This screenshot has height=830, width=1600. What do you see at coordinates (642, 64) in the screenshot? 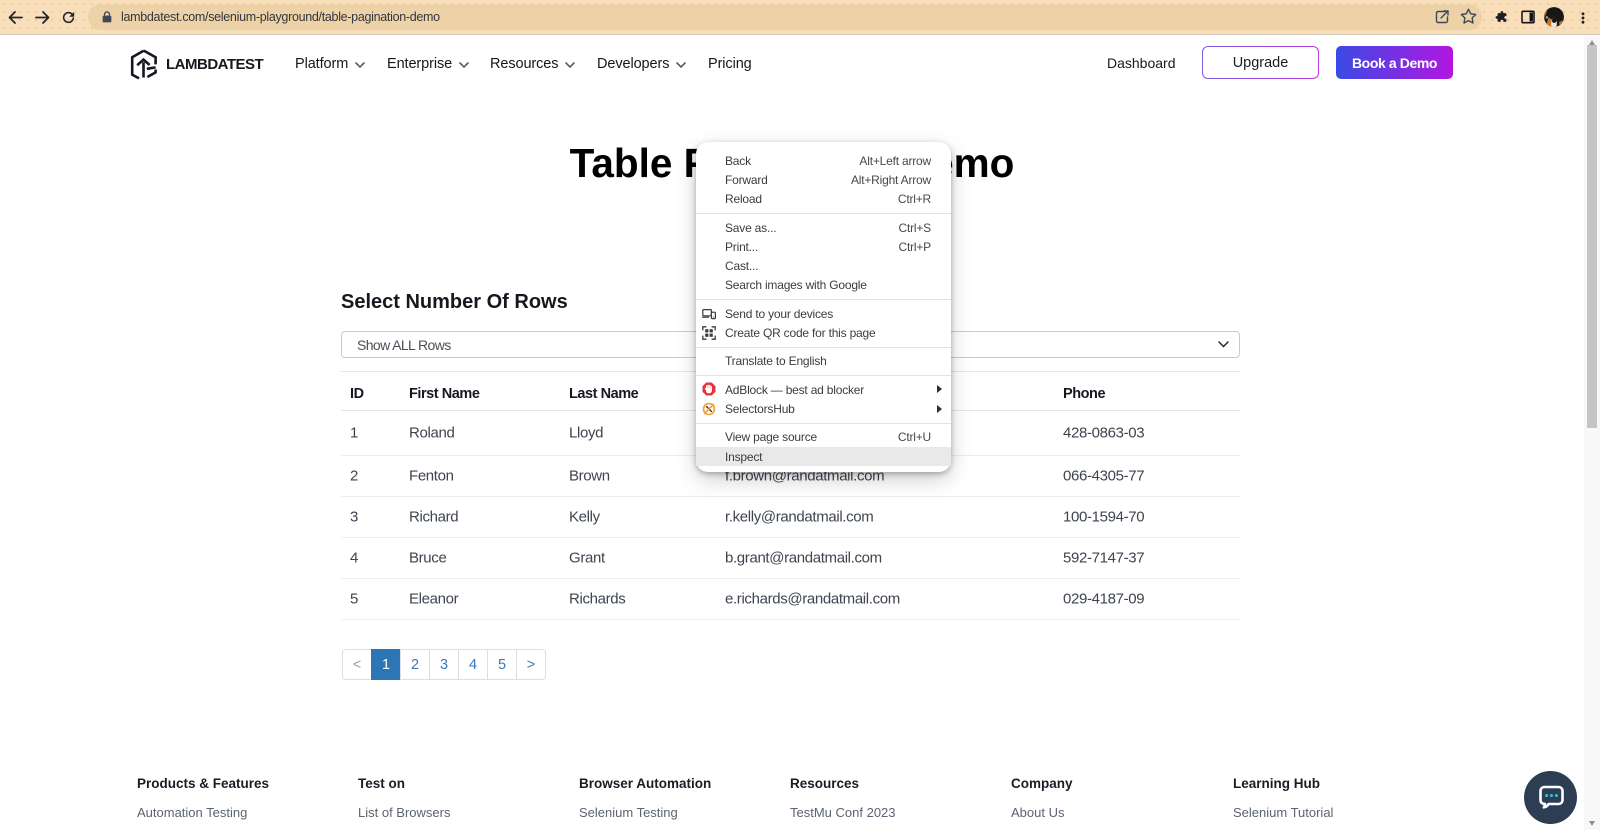
I see `nav-item-developers: Developers` at bounding box center [642, 64].